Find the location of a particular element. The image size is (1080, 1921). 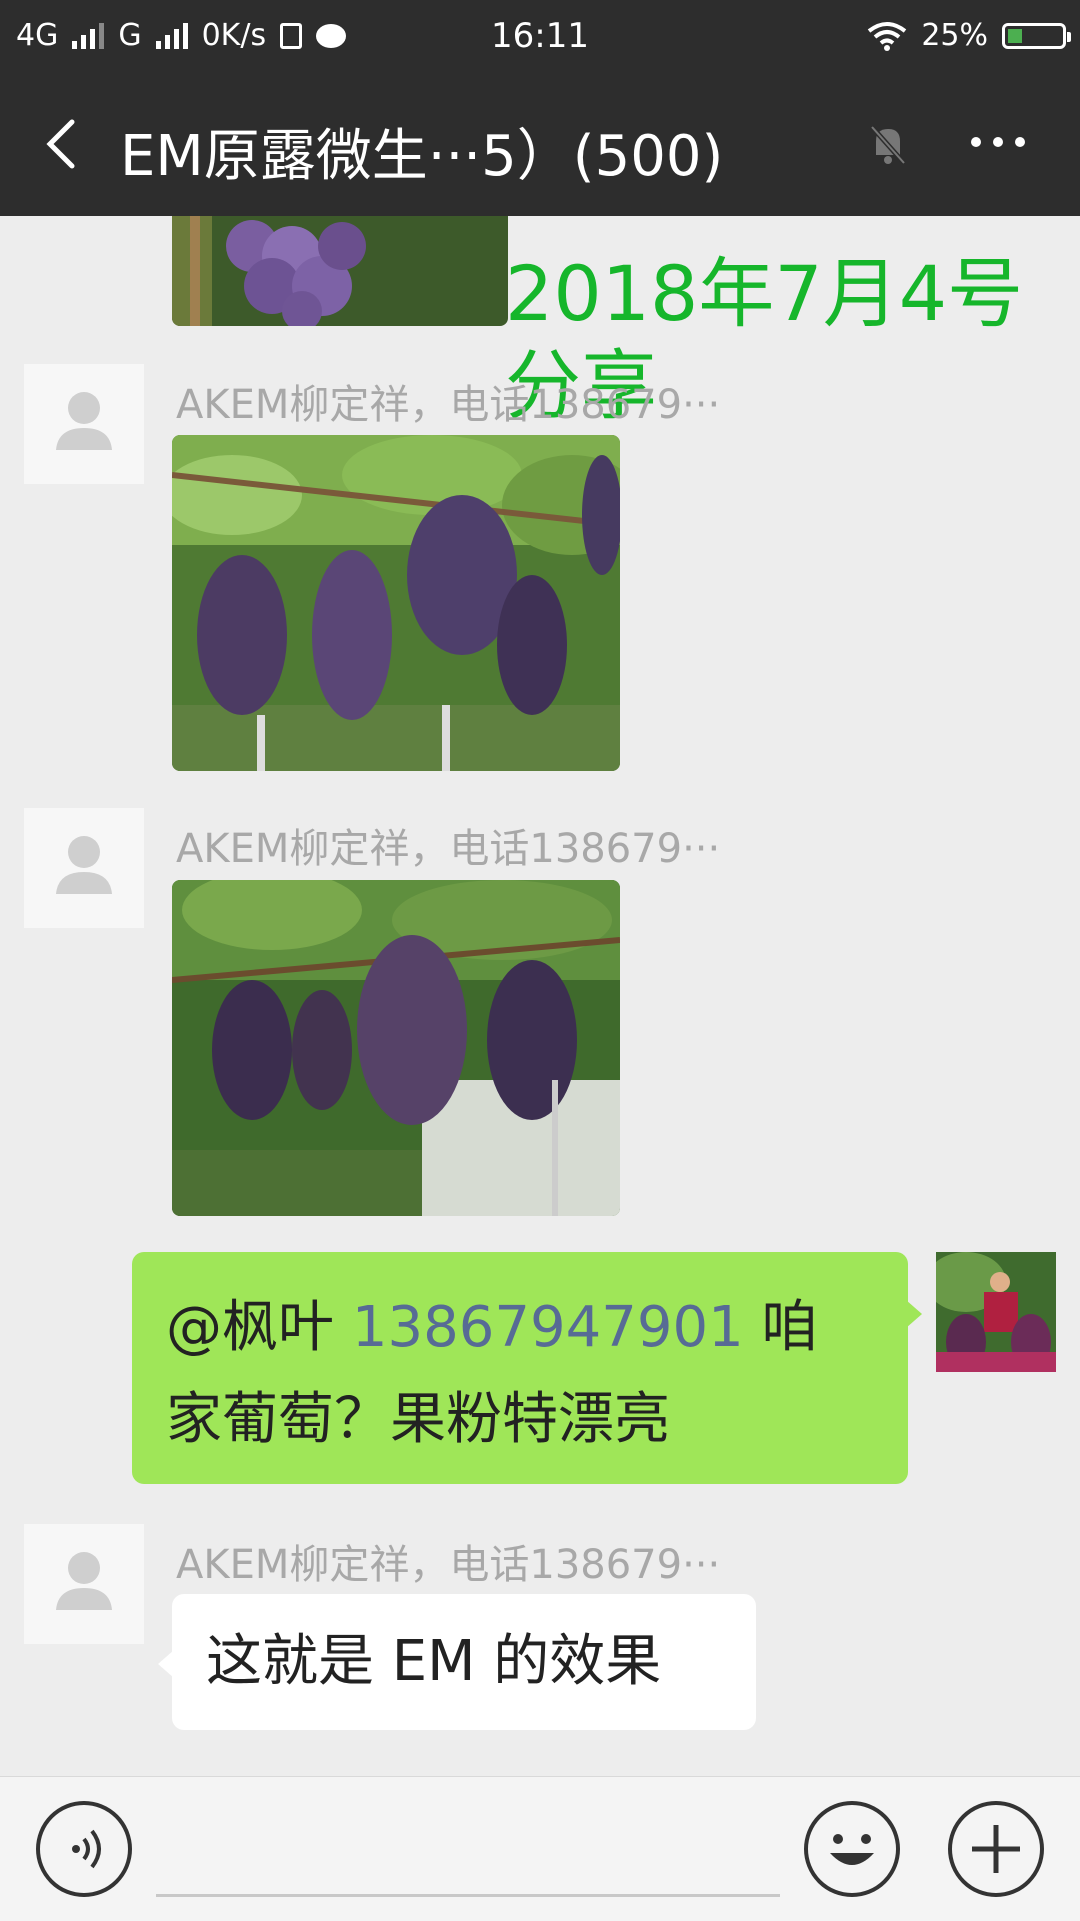

self-message-bubble: @枫叶 13867947901 咱 家葡萄？果粉特漂亮 is located at coordinates (520, 1368).